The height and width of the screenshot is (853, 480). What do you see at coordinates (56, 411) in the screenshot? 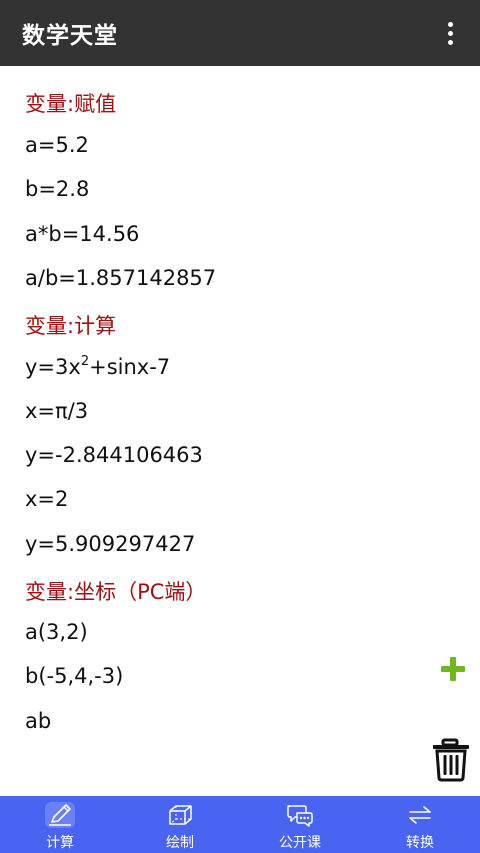
I see `log-line: x=π/3` at bounding box center [56, 411].